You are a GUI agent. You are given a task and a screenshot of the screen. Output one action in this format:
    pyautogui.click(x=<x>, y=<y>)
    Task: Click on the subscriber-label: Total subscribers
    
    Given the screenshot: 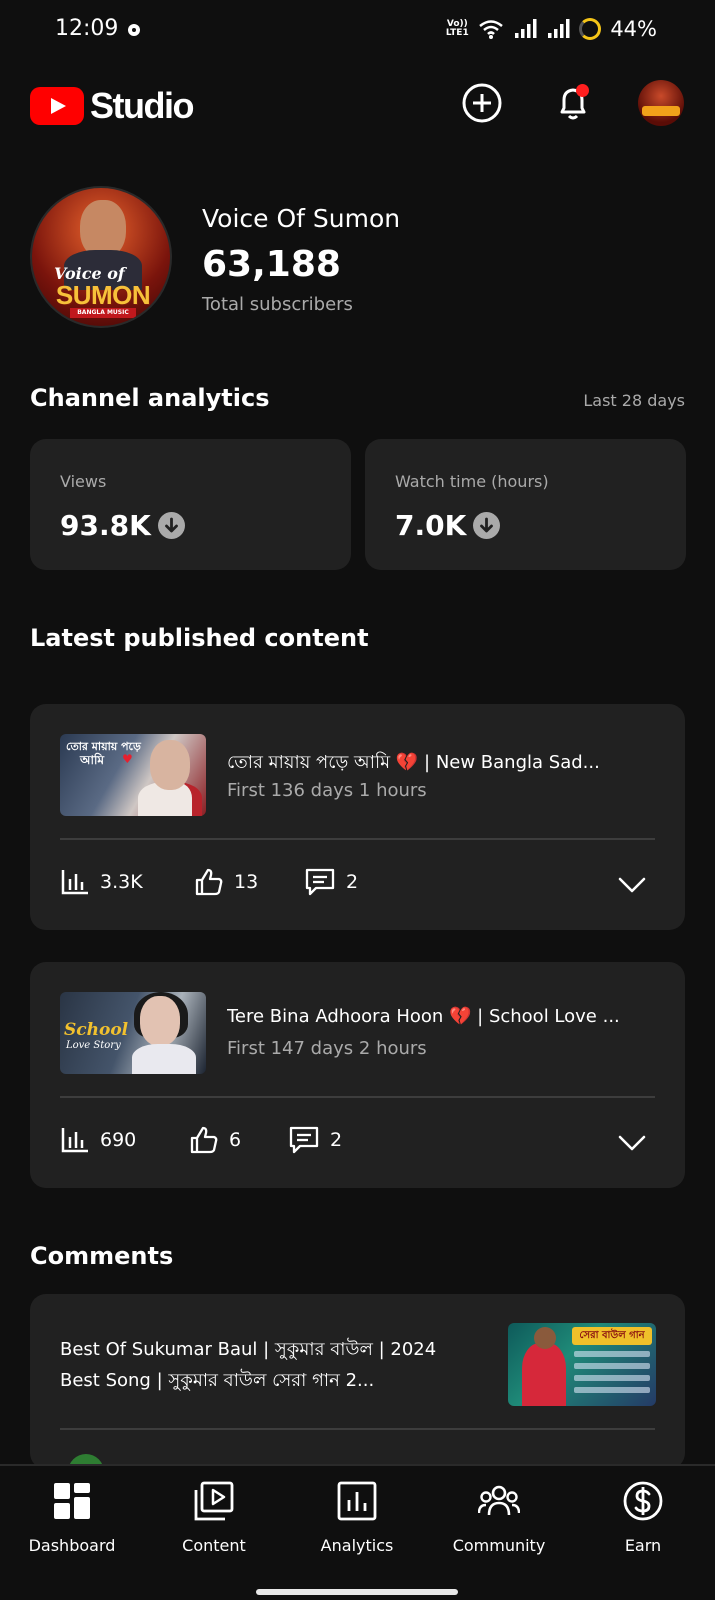 What is the action you would take?
    pyautogui.click(x=277, y=304)
    